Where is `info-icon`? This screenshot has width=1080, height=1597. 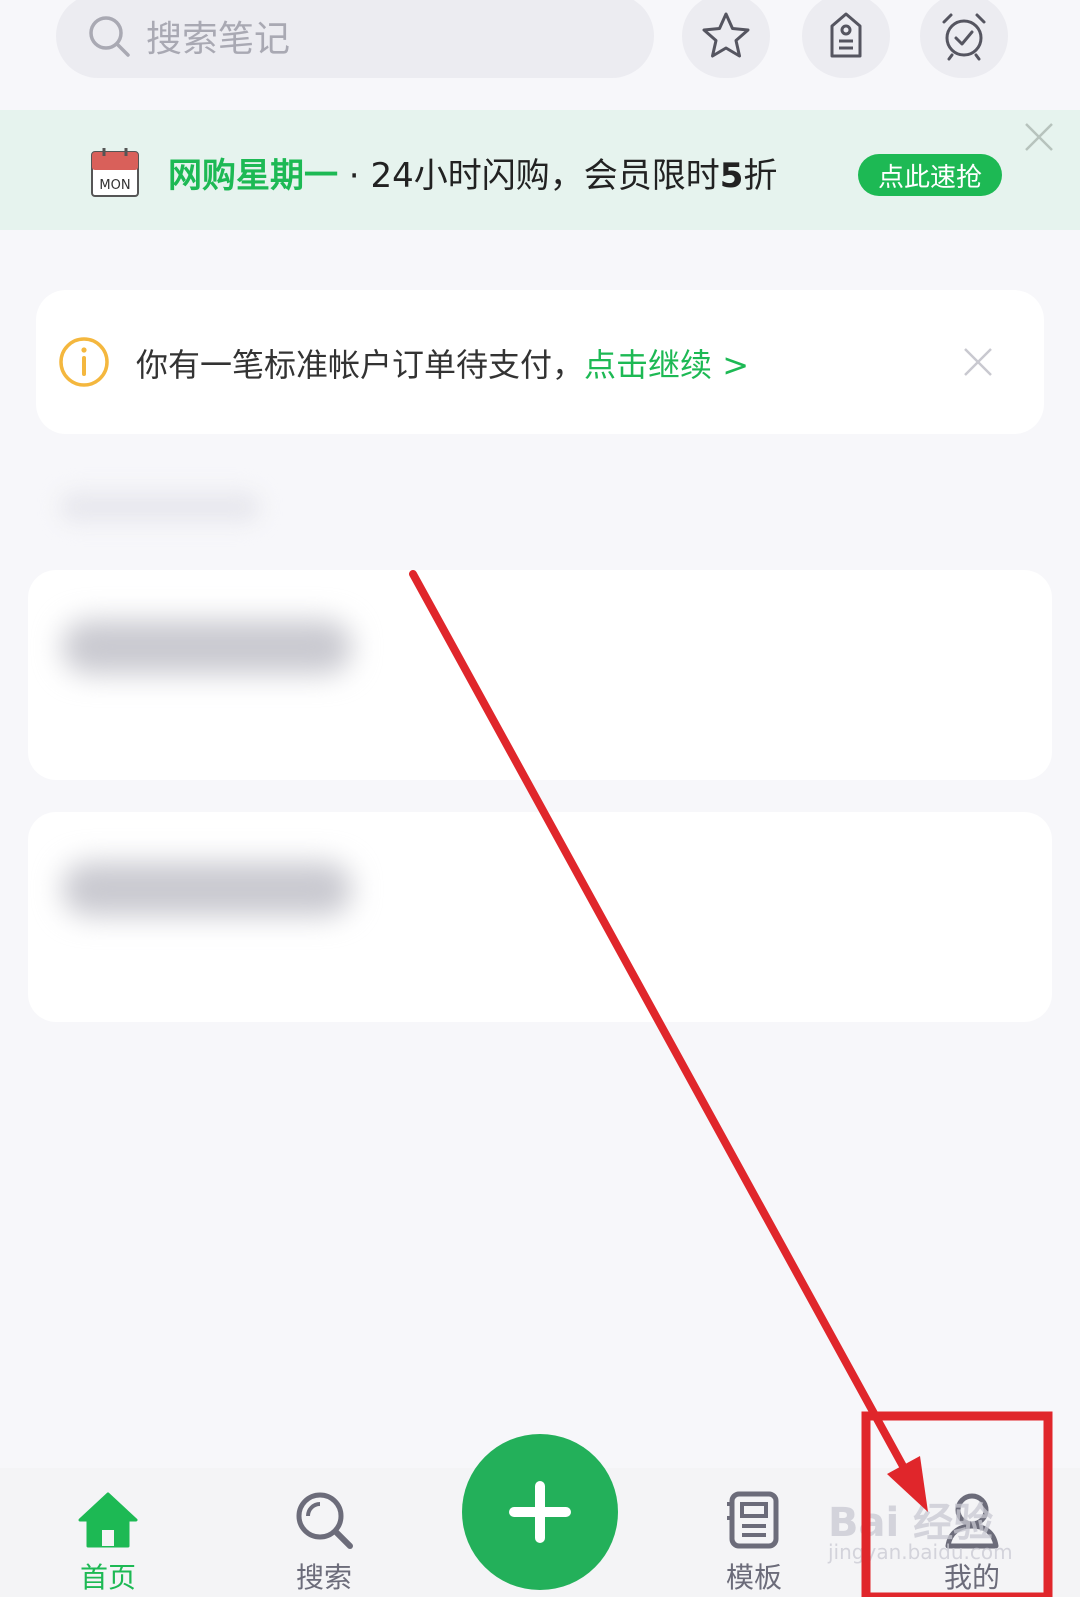 info-icon is located at coordinates (84, 362).